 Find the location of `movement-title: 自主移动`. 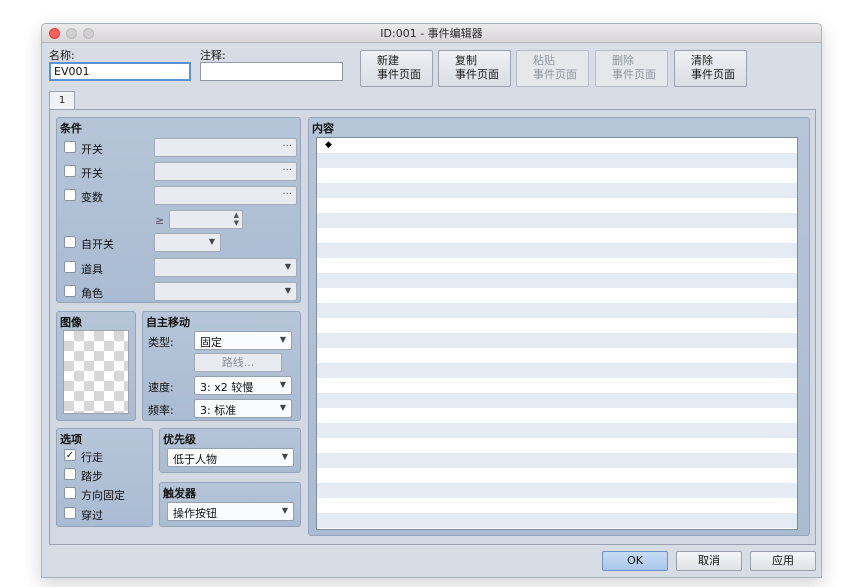

movement-title: 自主移动 is located at coordinates (168, 322).